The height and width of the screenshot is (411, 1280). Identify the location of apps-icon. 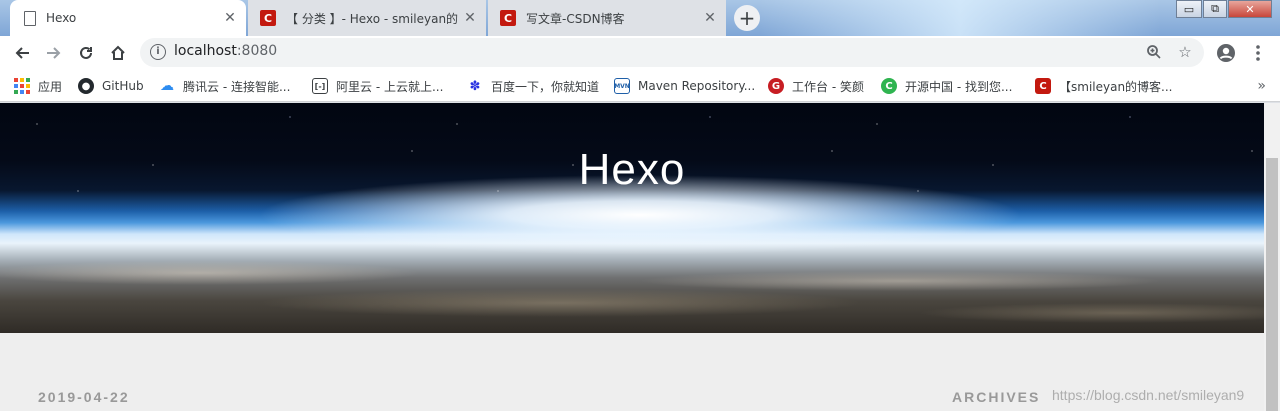
(22, 86).